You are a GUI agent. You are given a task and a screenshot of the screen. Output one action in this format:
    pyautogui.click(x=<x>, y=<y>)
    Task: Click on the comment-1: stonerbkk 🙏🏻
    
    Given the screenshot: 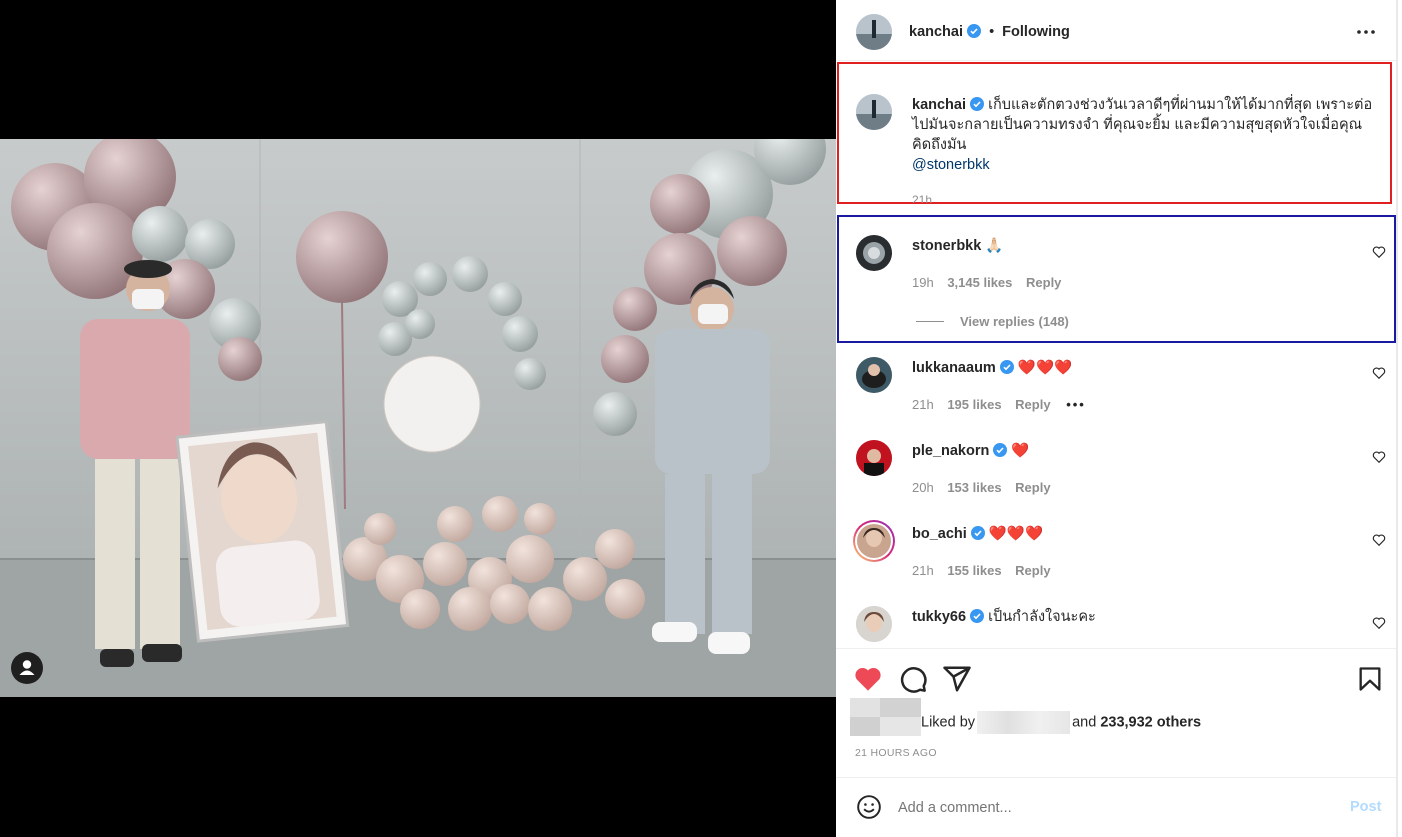 What is the action you would take?
    pyautogui.click(x=957, y=246)
    